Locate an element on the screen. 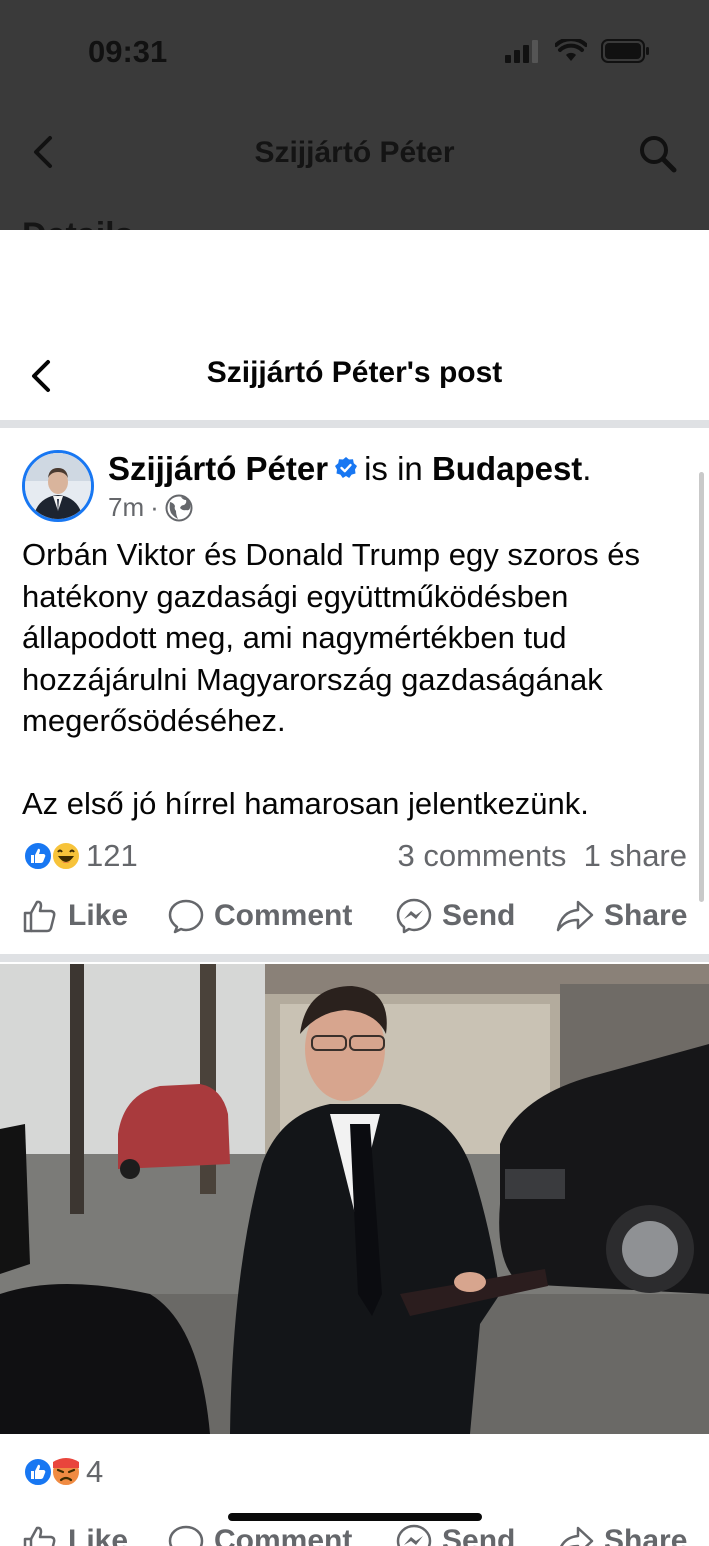 This screenshot has height=1546, width=709. signal-icon is located at coordinates (521, 51).